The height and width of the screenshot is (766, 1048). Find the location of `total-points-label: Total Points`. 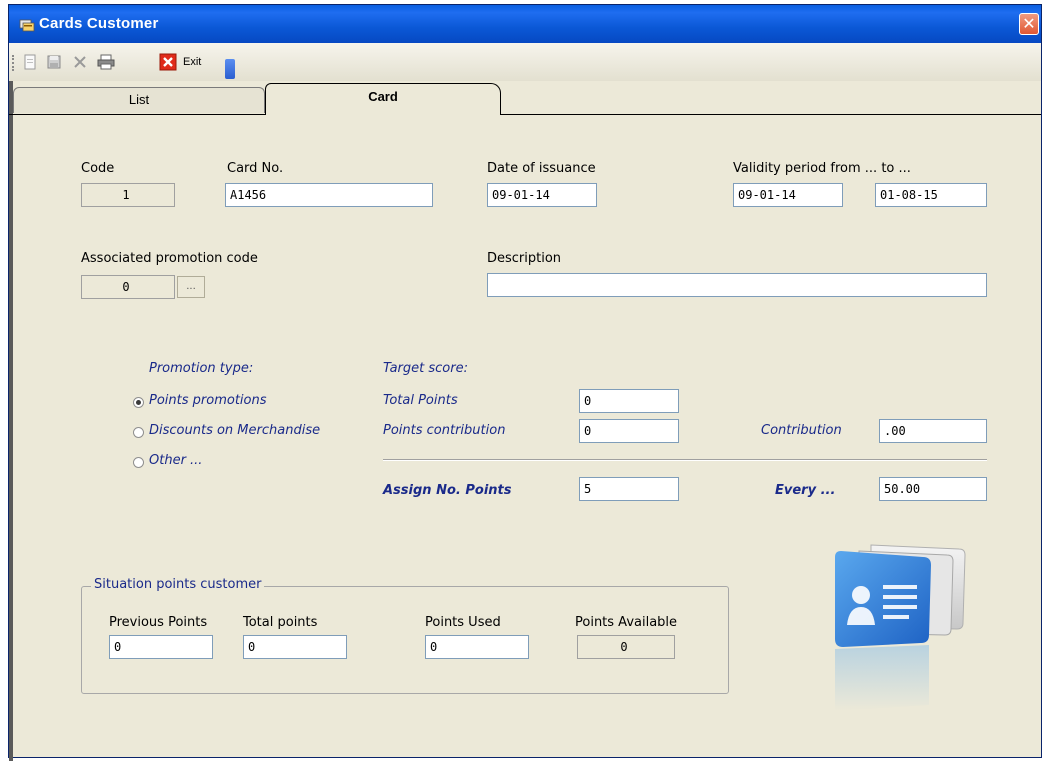

total-points-label: Total Points is located at coordinates (420, 400).